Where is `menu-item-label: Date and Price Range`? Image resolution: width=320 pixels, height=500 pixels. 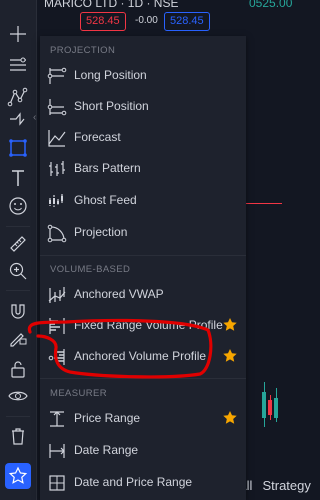
menu-item-label: Date and Price Range is located at coordinates (133, 482).